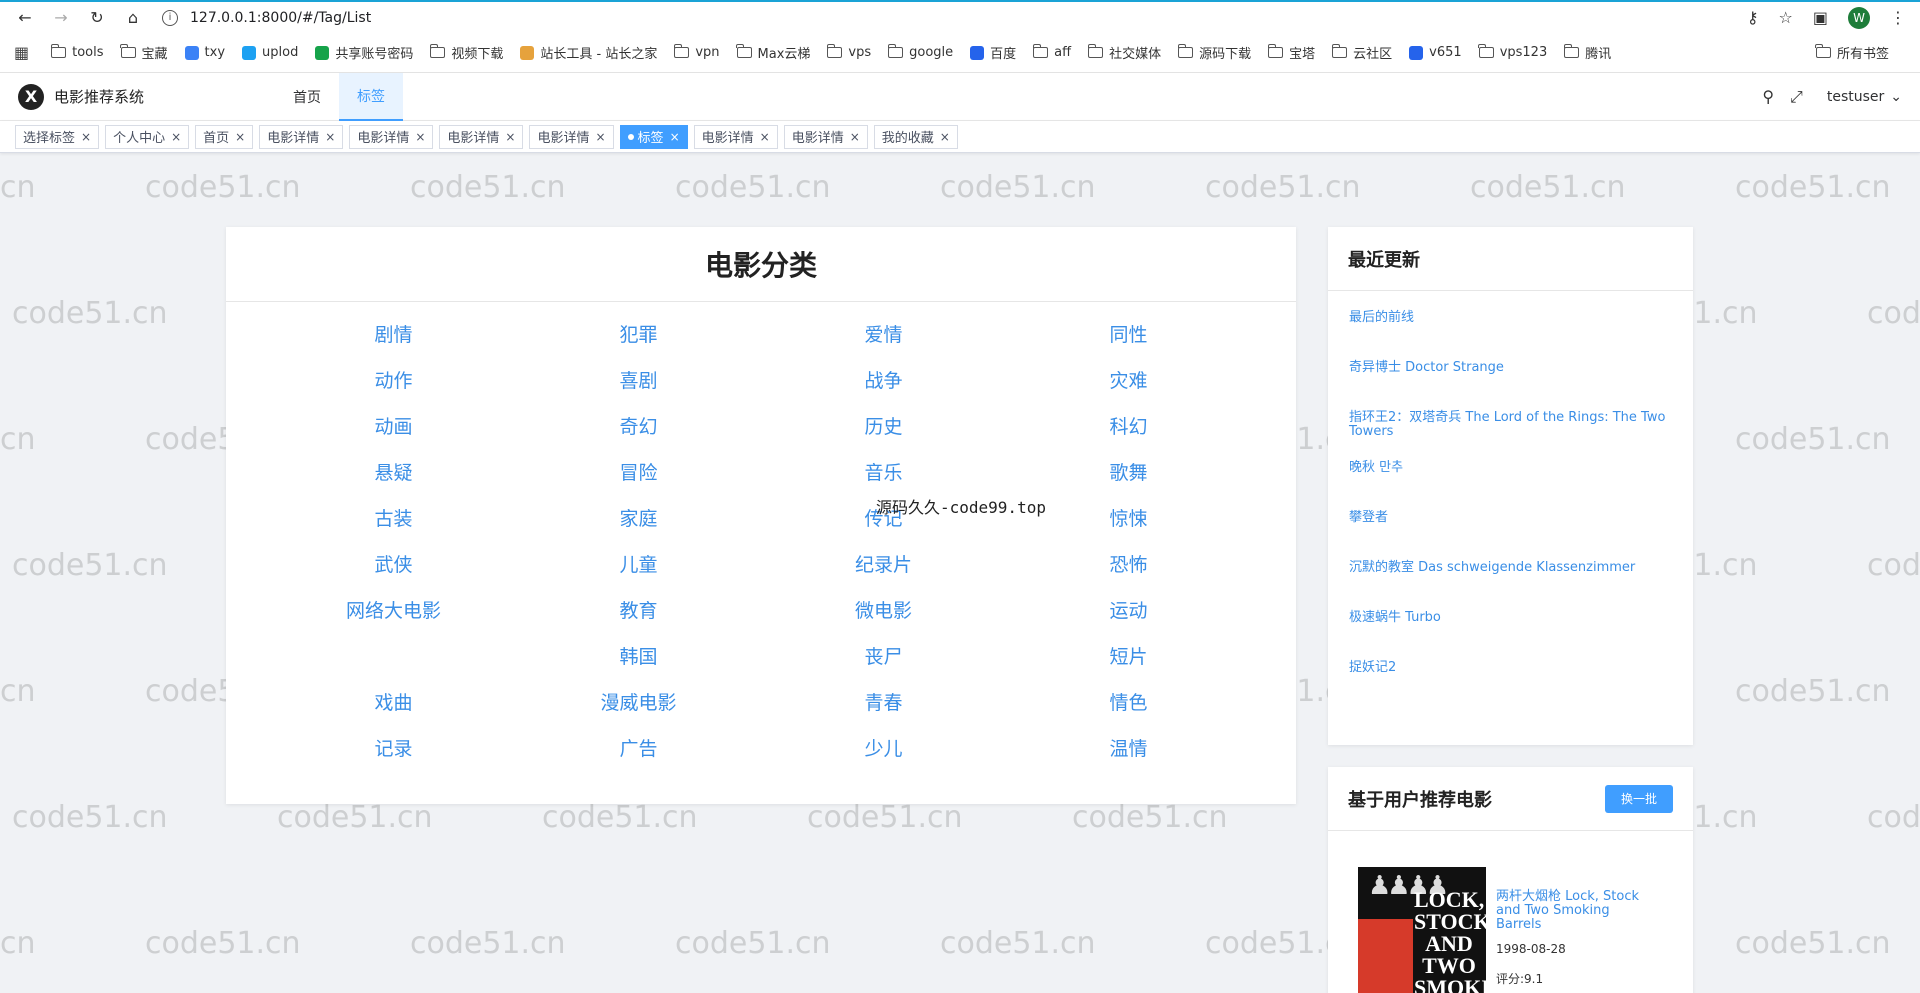 The image size is (1920, 993). Describe the element at coordinates (1435, 52) in the screenshot. I see `bookmark-item: v651` at that location.